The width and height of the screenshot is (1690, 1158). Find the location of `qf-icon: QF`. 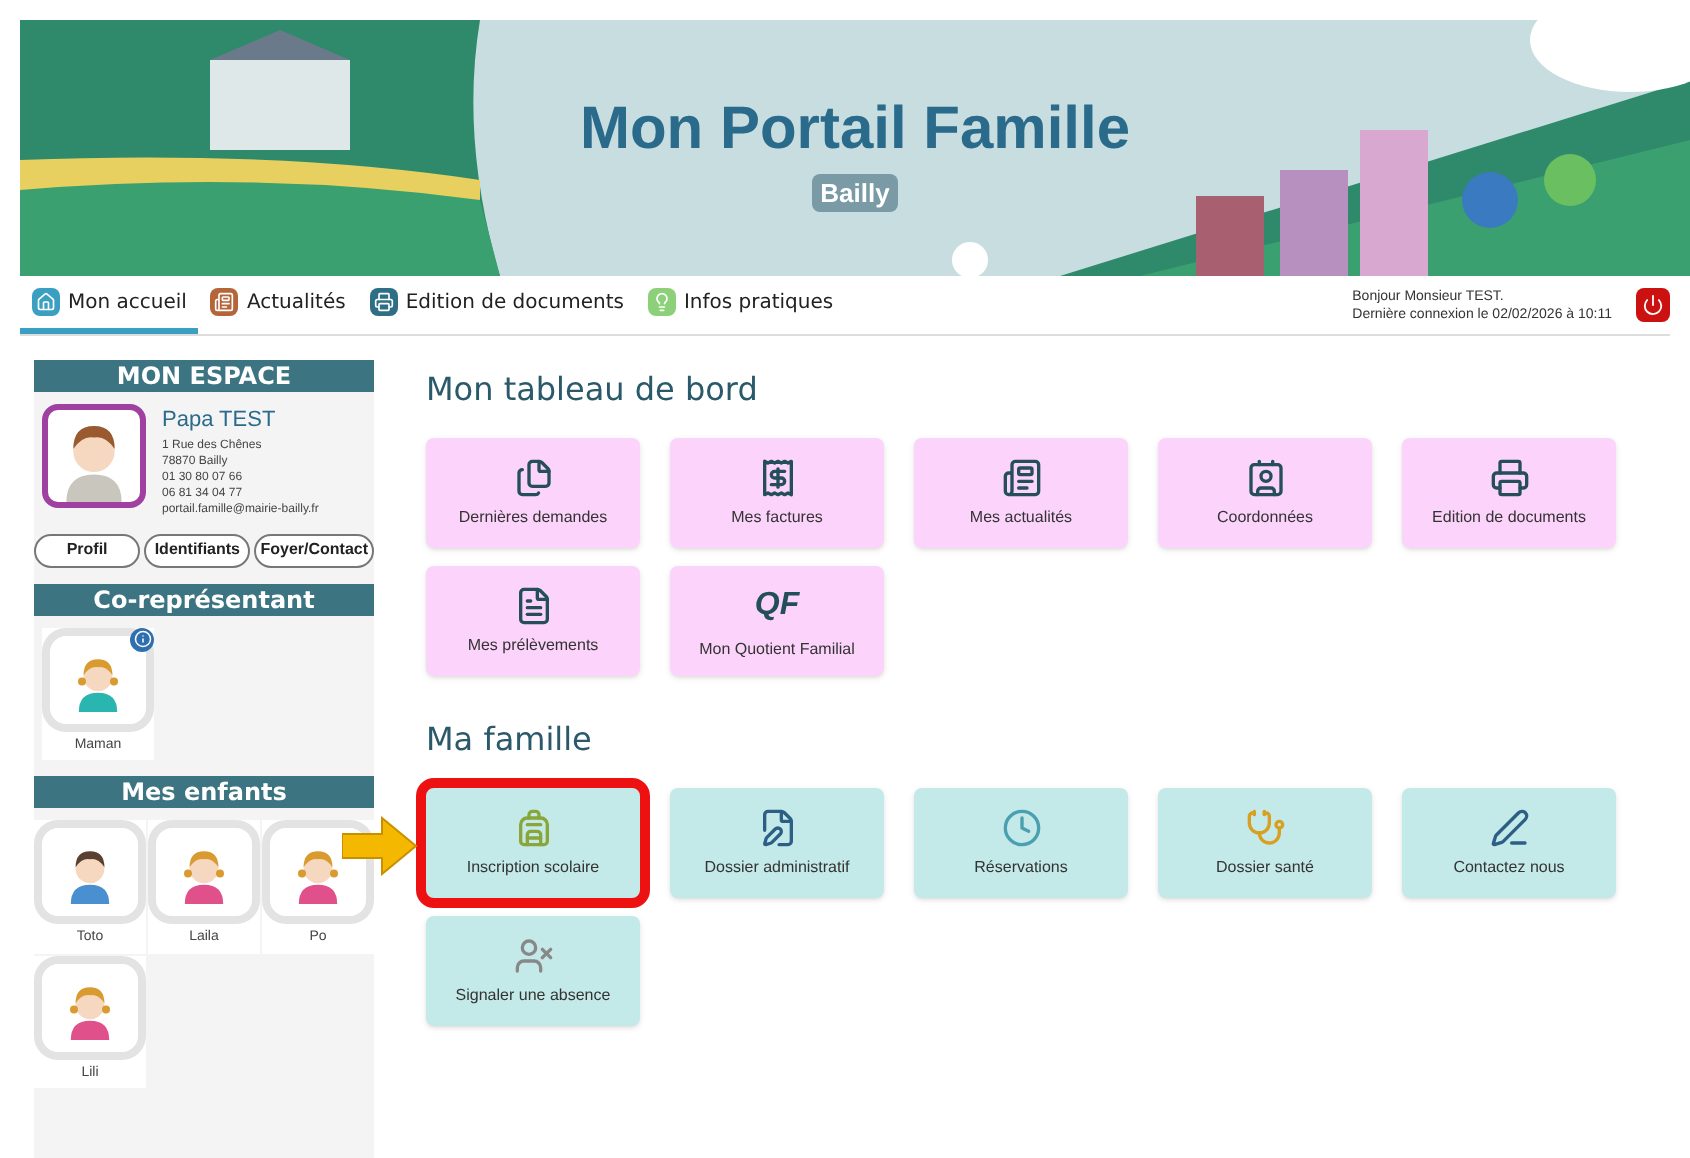

qf-icon: QF is located at coordinates (777, 605).